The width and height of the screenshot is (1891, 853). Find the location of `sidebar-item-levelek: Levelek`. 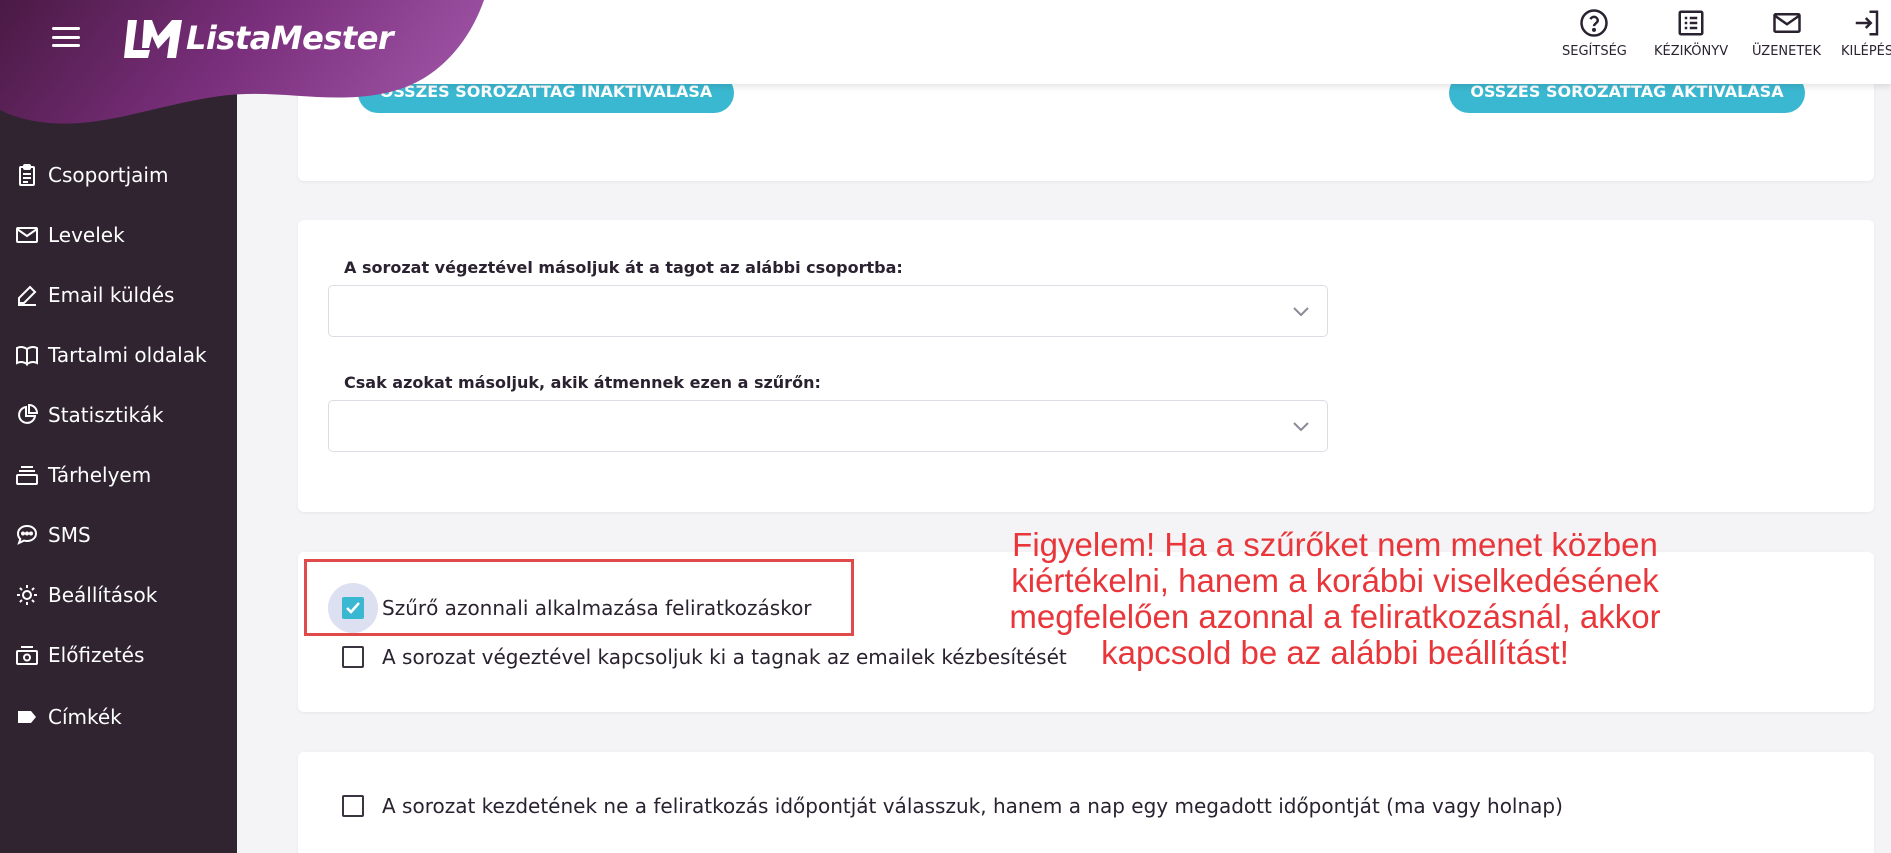

sidebar-item-levelek: Levelek is located at coordinates (118, 235).